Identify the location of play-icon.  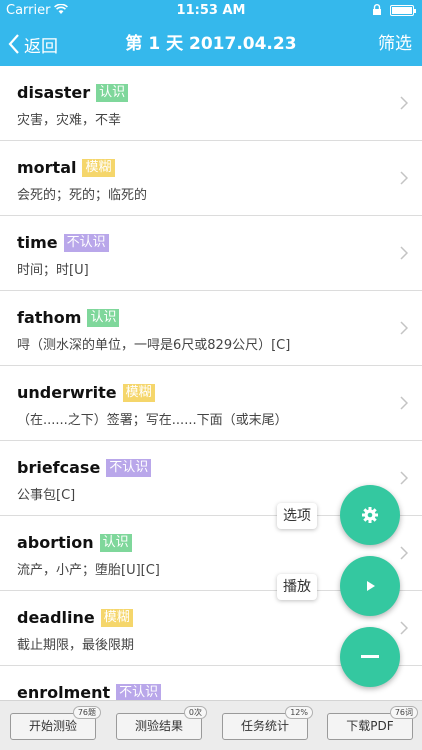
(371, 586).